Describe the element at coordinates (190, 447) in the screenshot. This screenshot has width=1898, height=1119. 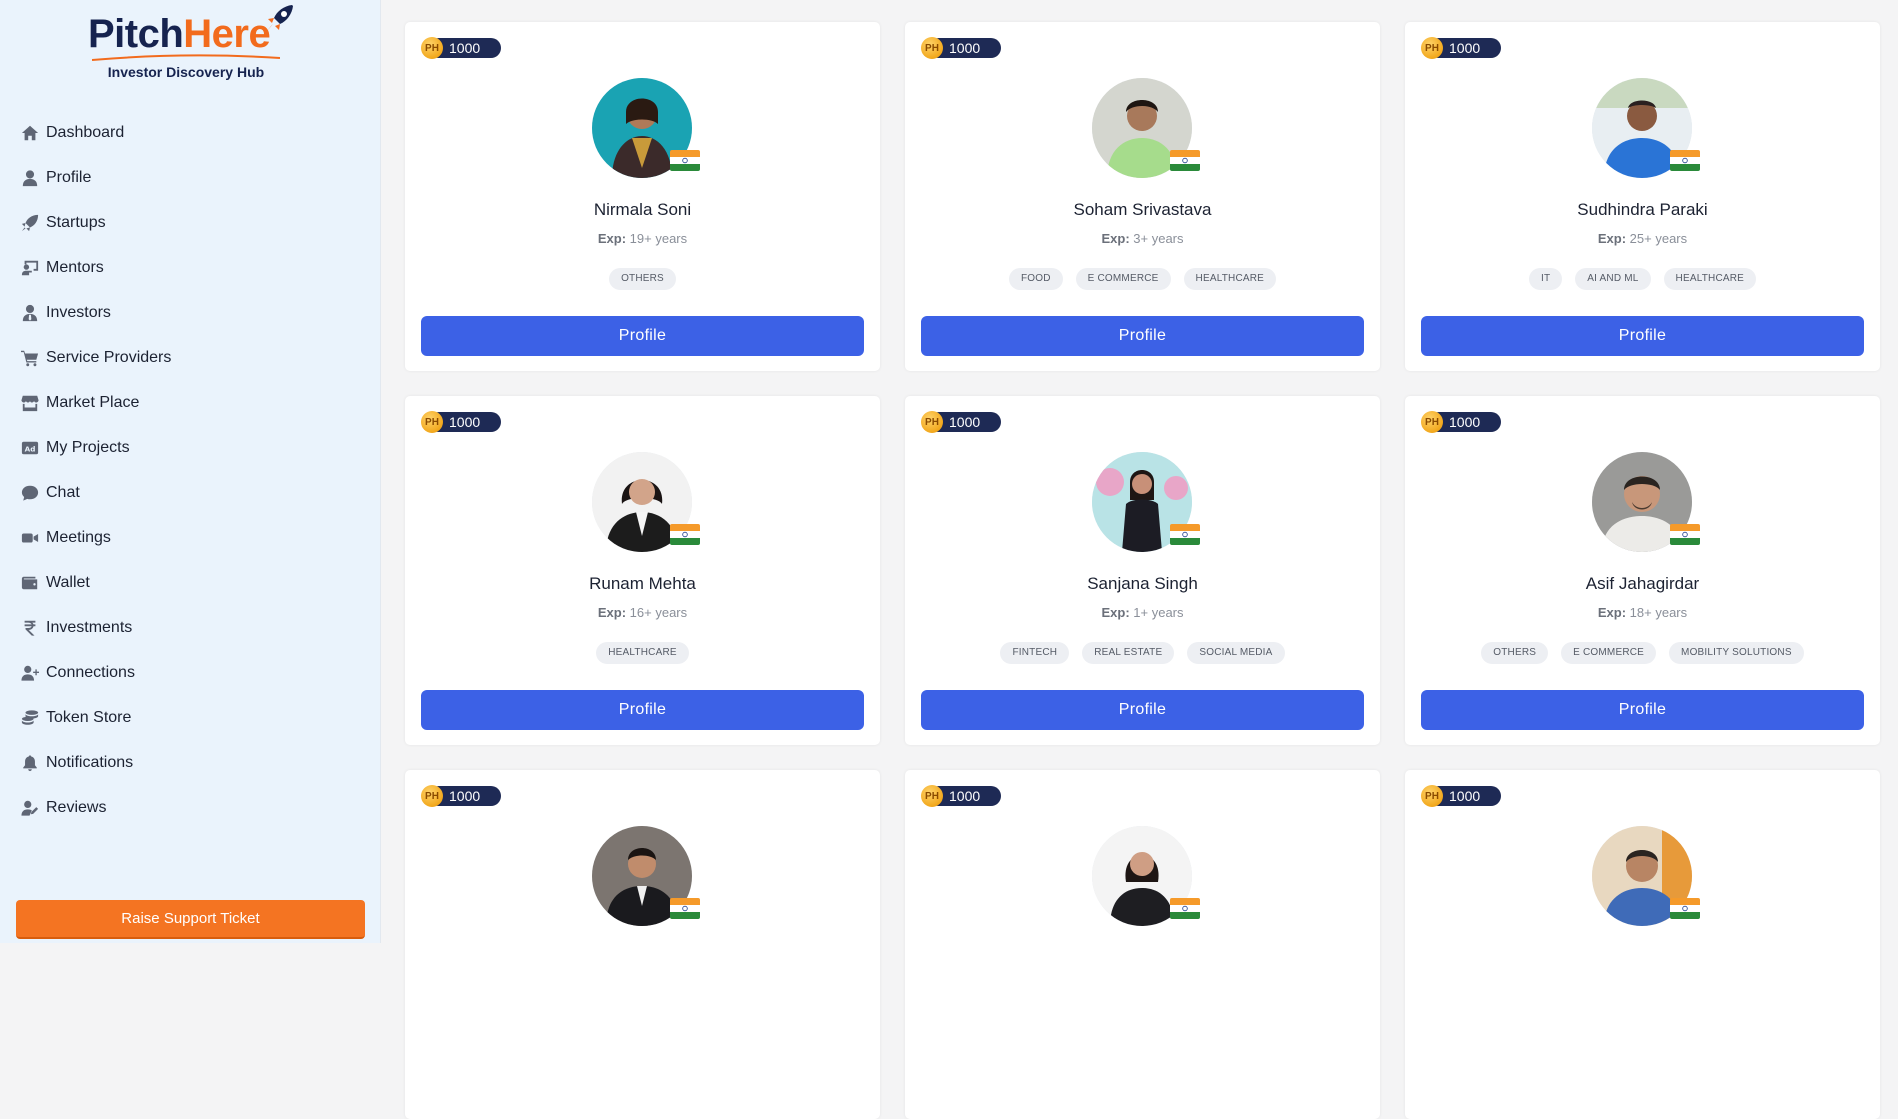
I see `sidebar-item-my-projects: Ad My Projects` at that location.